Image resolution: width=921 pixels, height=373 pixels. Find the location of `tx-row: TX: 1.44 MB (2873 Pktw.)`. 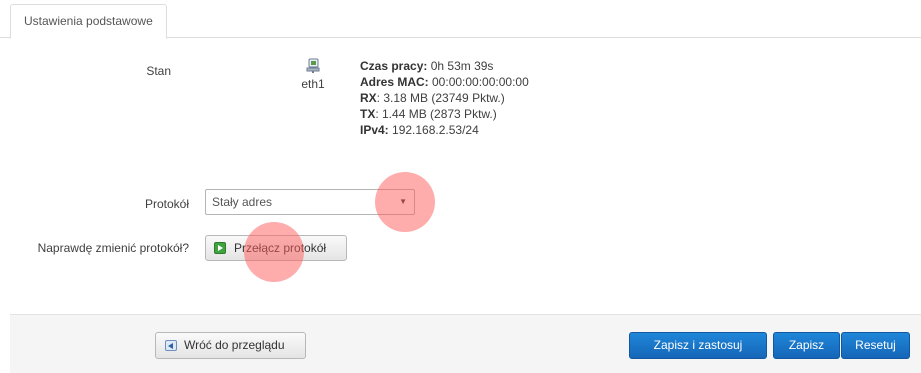

tx-row: TX: 1.44 MB (2873 Pktw.) is located at coordinates (444, 114).